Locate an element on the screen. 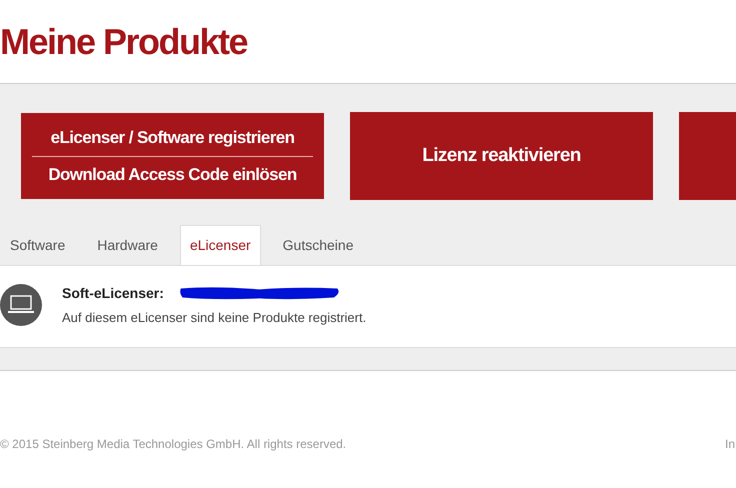  tab: eLicenser is located at coordinates (220, 245).